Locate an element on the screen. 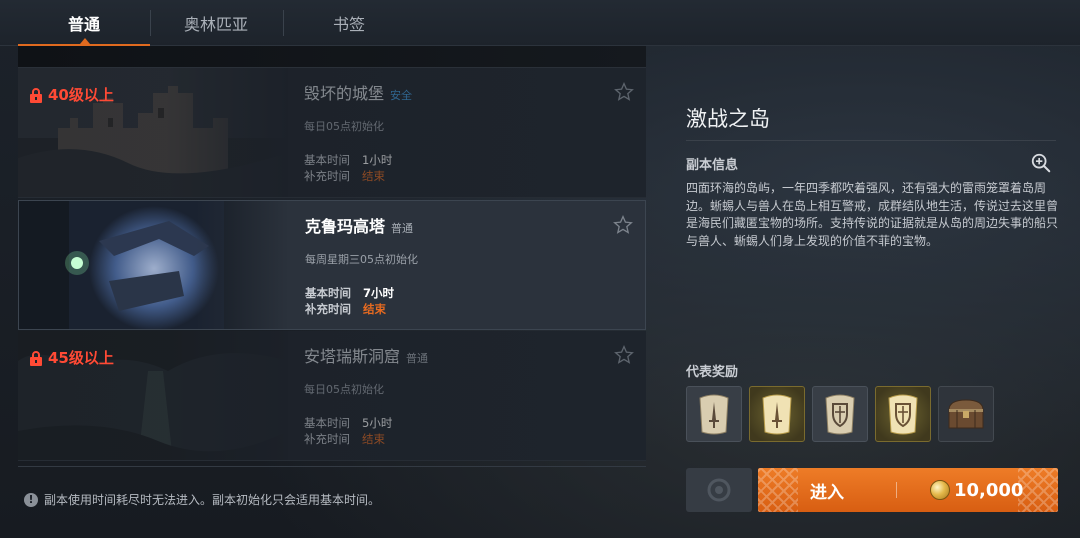  dungeon-title: 毁坏的城堡 is located at coordinates (344, 93).